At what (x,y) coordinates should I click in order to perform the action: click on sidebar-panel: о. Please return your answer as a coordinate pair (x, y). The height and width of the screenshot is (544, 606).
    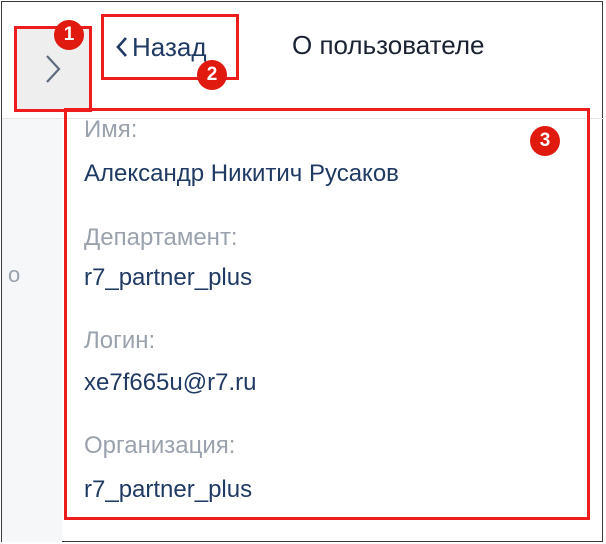
    Looking at the image, I should click on (32, 330).